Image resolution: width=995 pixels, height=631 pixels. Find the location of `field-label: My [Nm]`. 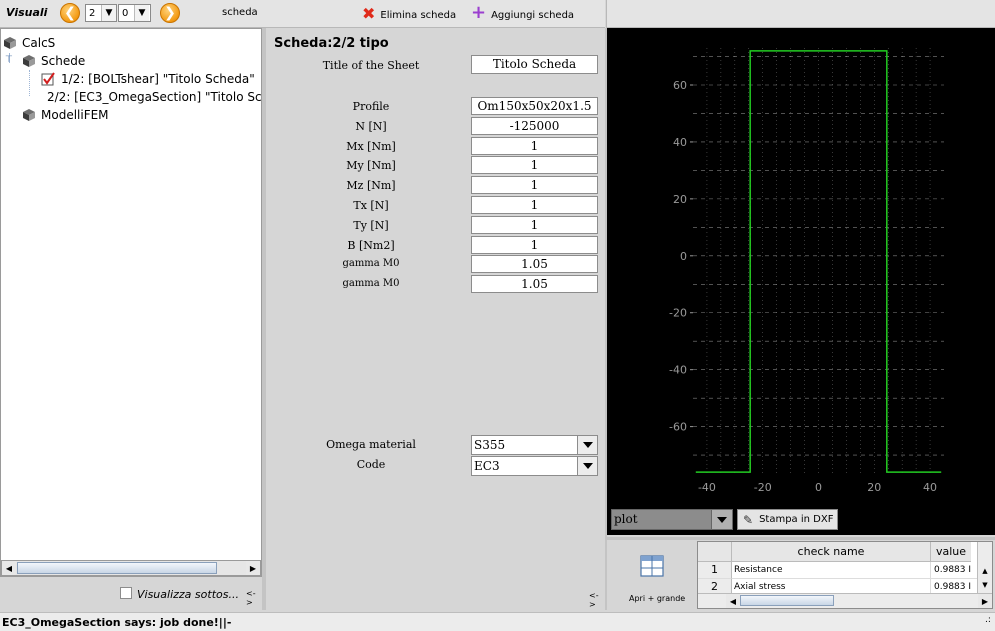

field-label: My [Nm] is located at coordinates (371, 165).